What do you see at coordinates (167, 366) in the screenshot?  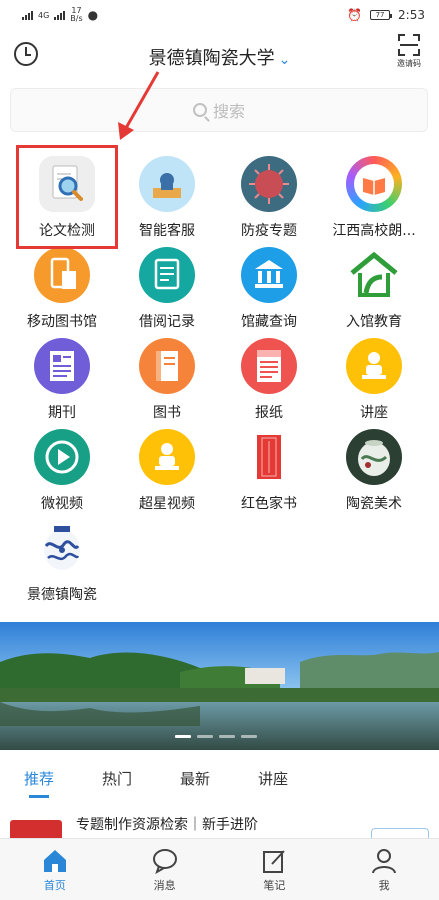 I see `book-icon` at bounding box center [167, 366].